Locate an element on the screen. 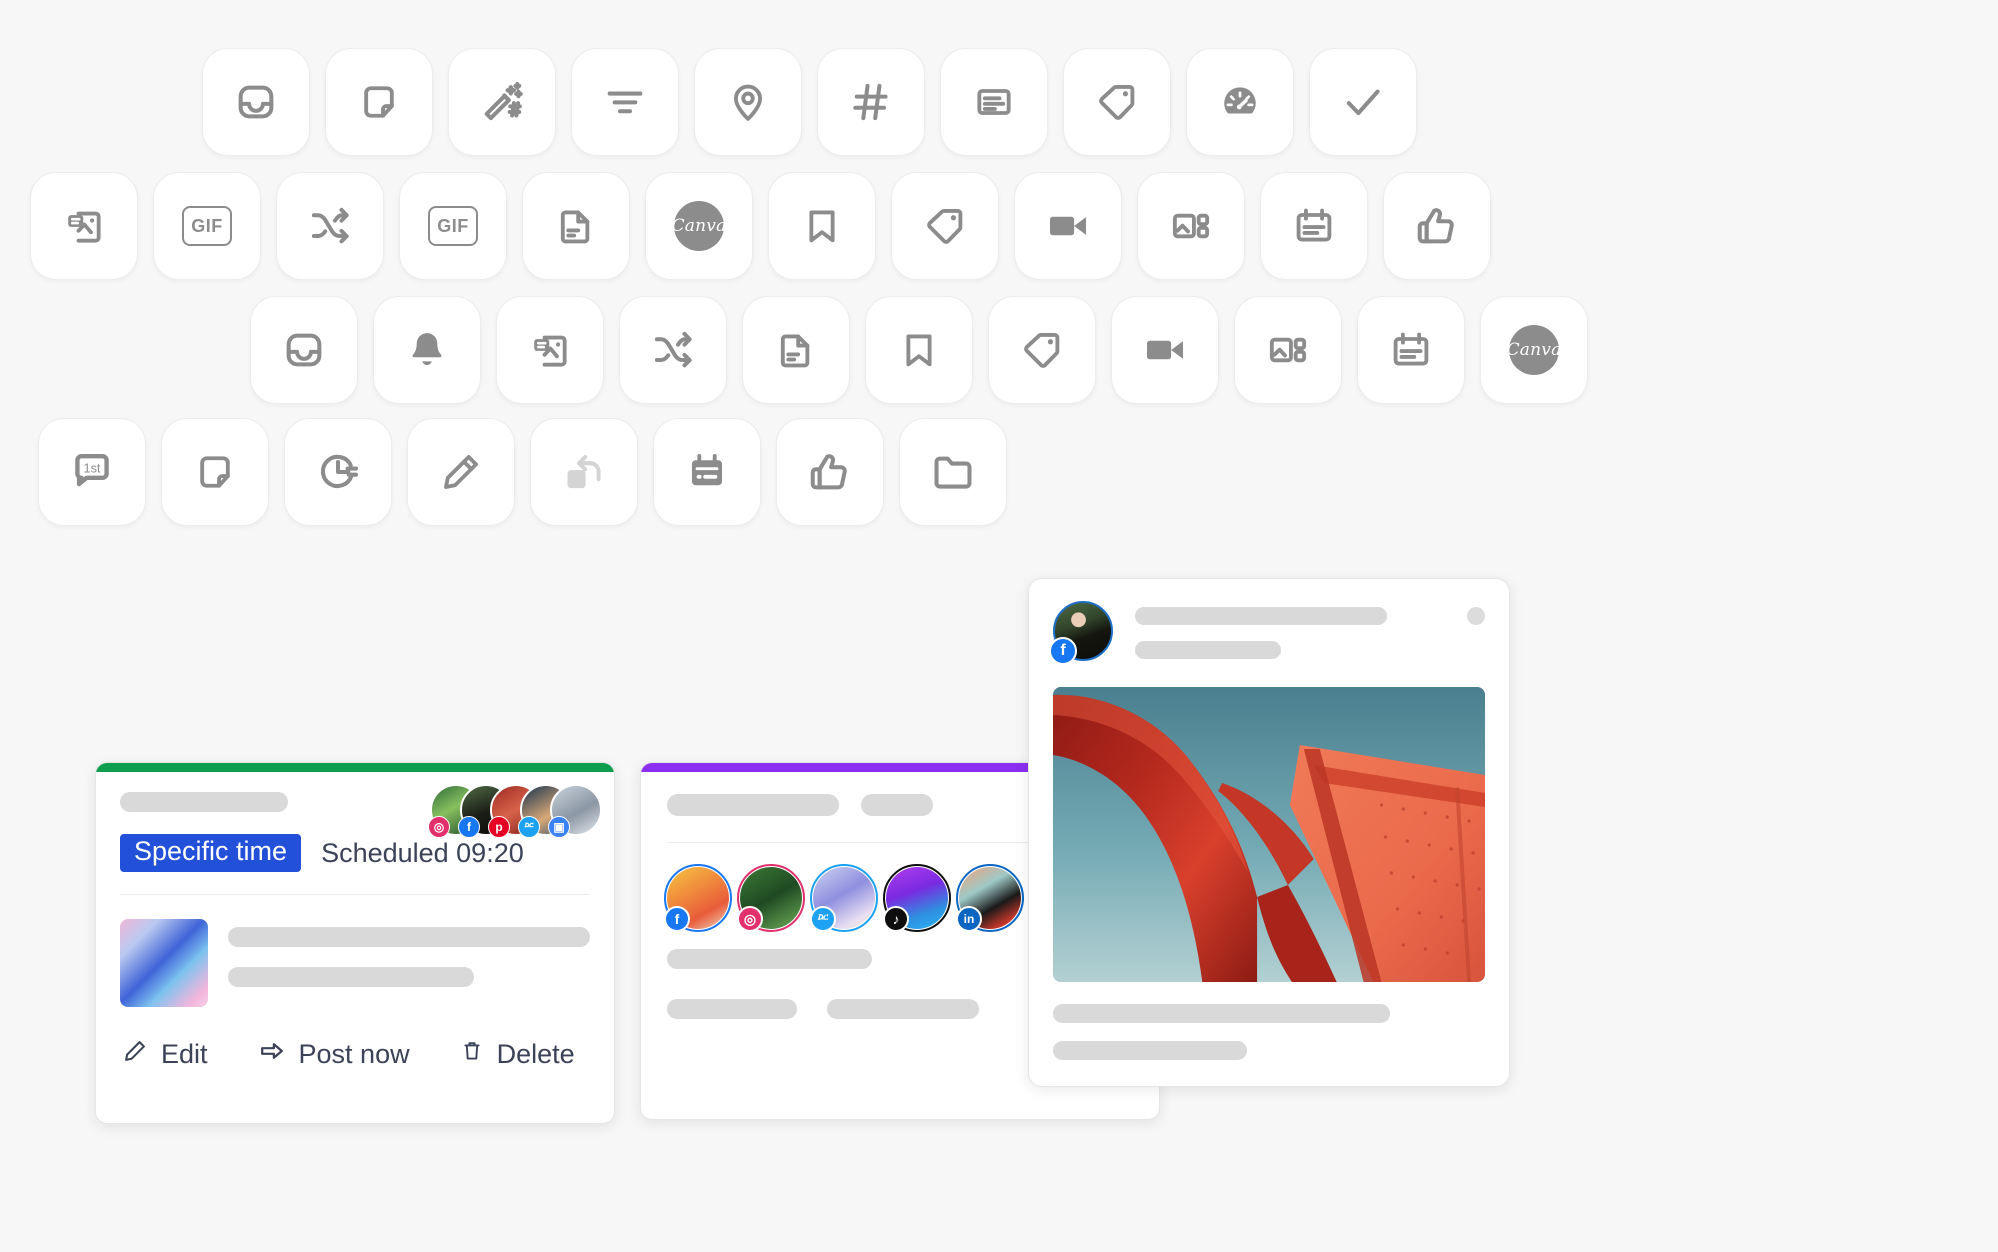  icon-row-3: Canva is located at coordinates (919, 350).